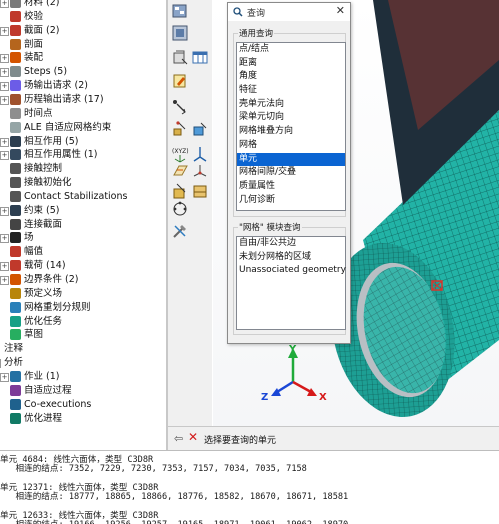  Describe the element at coordinates (38, 113) in the screenshot. I see `tree-item-label: 时间点` at that location.